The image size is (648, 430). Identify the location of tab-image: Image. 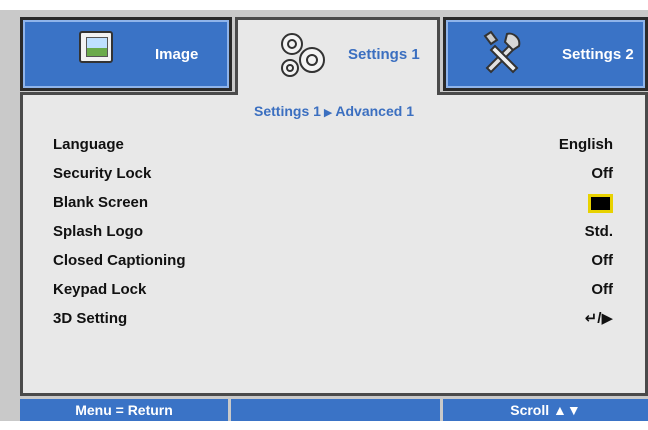
(126, 54).